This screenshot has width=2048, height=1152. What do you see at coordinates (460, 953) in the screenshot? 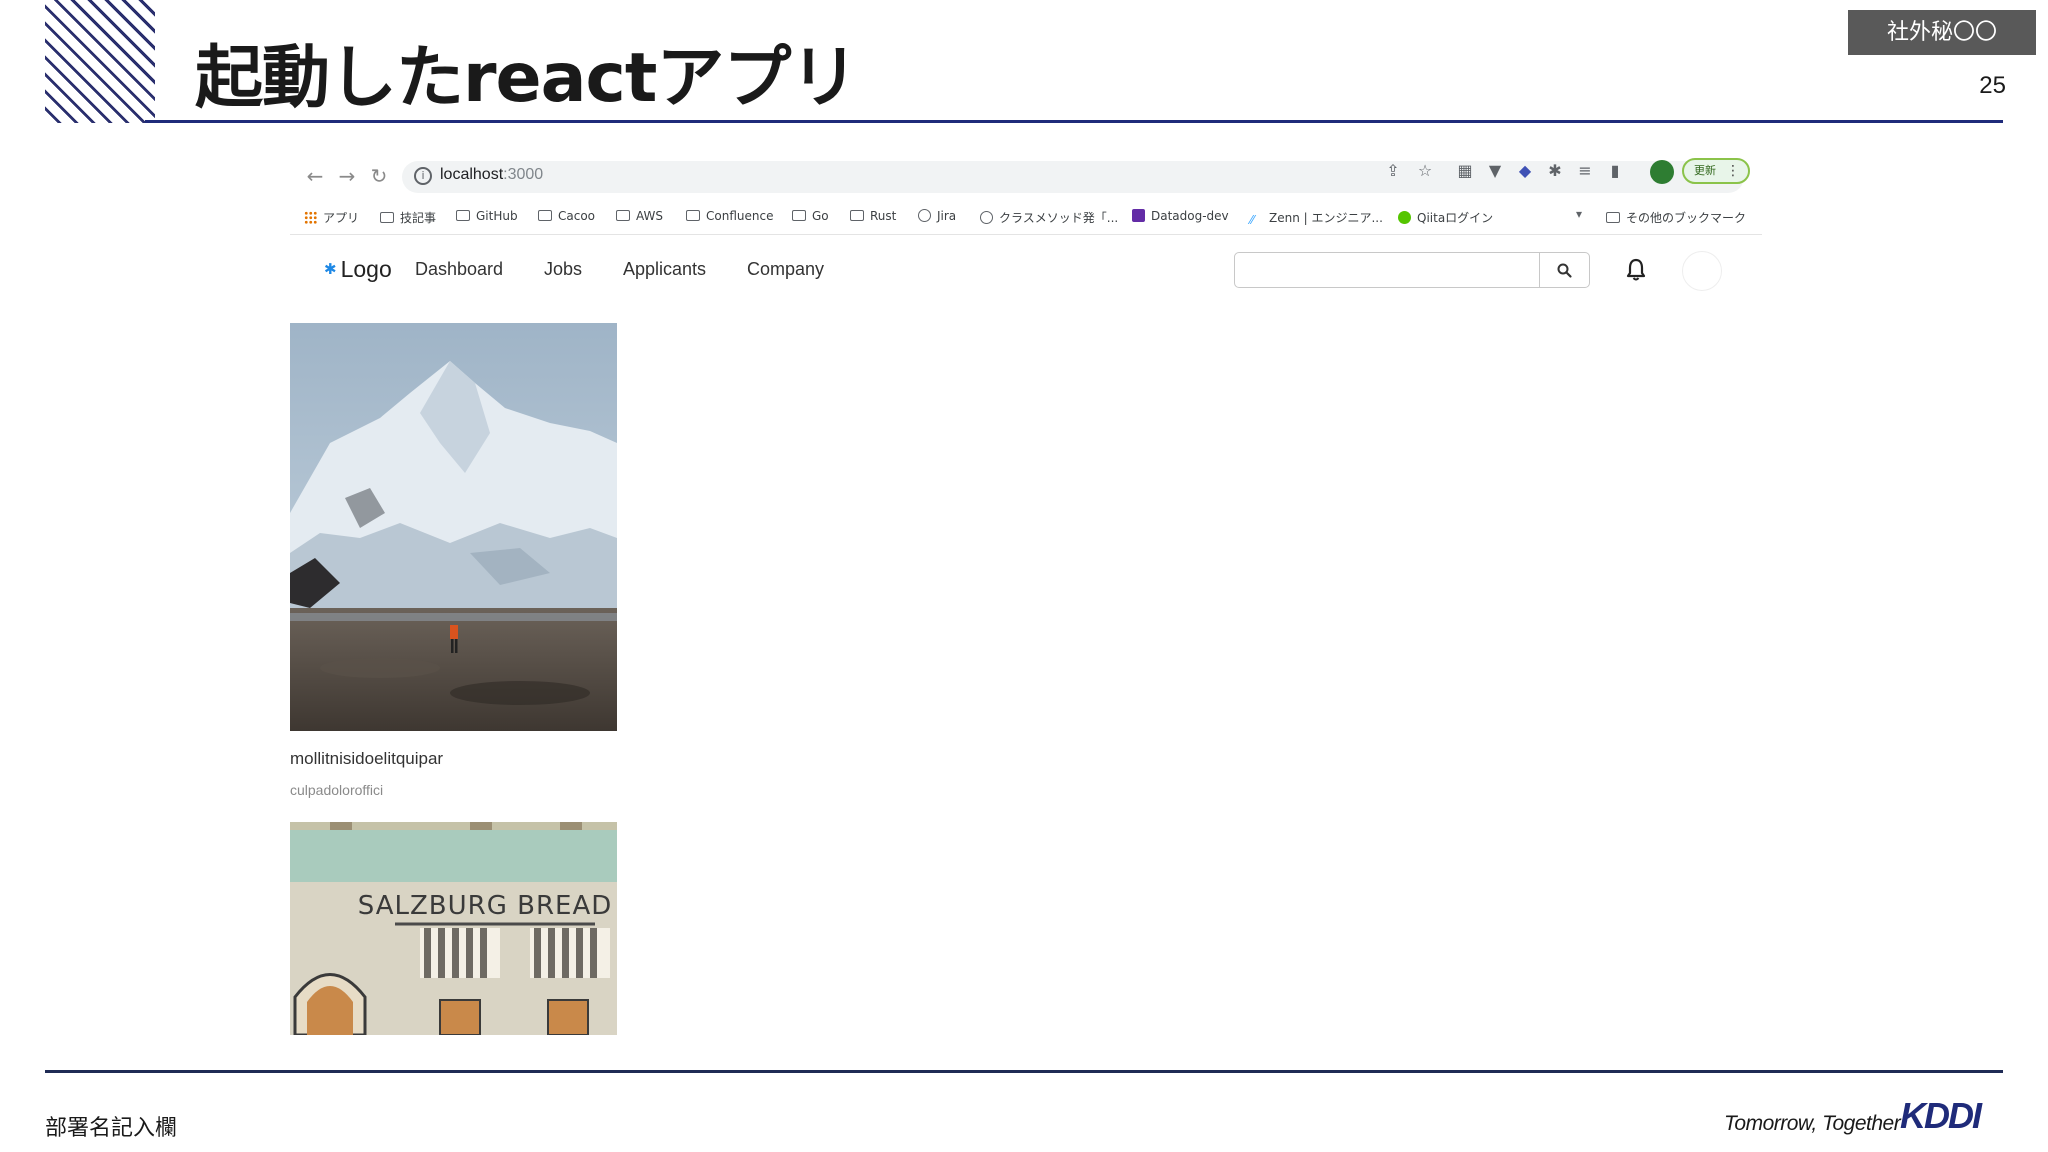
I see `striped-awning-left` at bounding box center [460, 953].